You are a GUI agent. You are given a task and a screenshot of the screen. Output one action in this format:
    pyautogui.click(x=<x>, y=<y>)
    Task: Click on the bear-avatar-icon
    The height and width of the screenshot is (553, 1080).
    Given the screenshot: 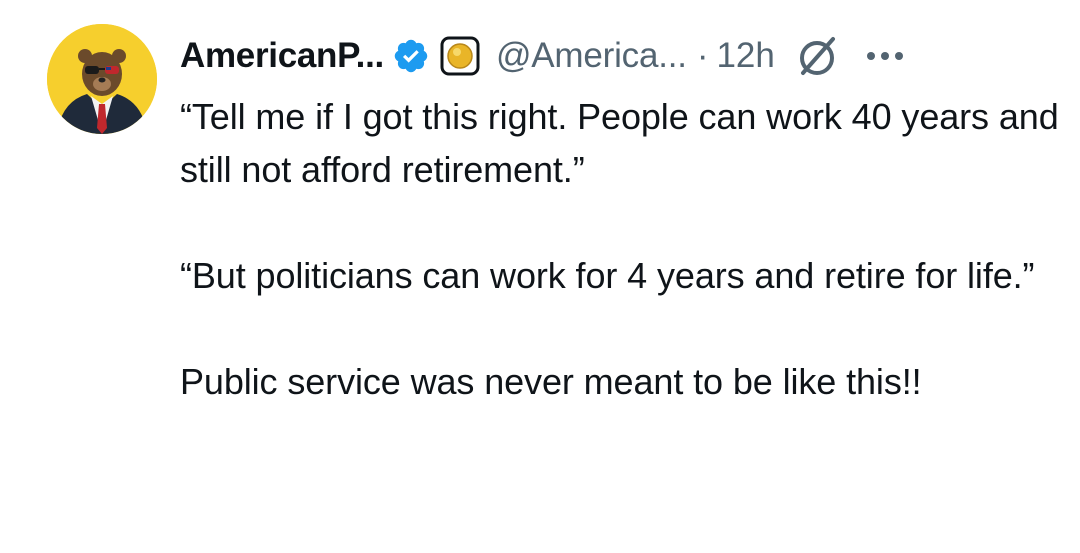 What is the action you would take?
    pyautogui.click(x=102, y=79)
    